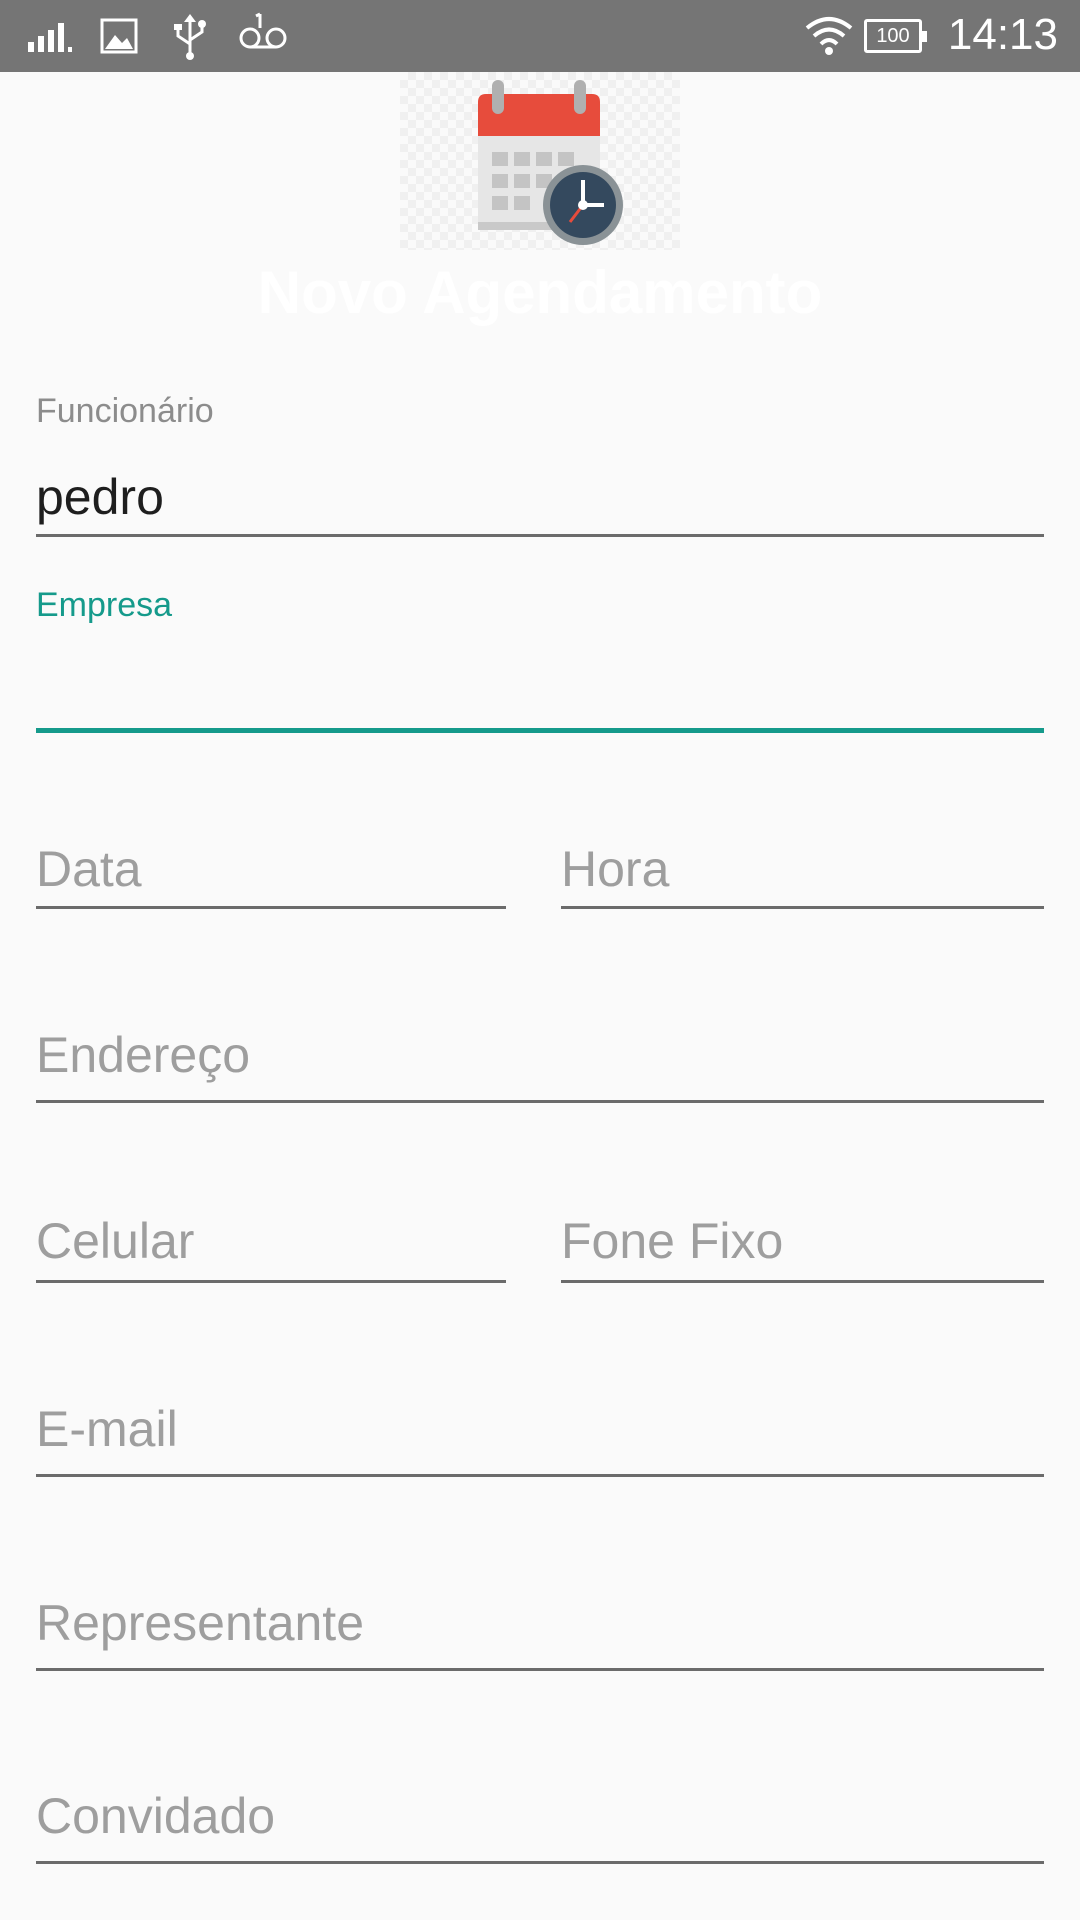 The width and height of the screenshot is (1080, 1920). I want to click on convidado-underline, so click(540, 1862).